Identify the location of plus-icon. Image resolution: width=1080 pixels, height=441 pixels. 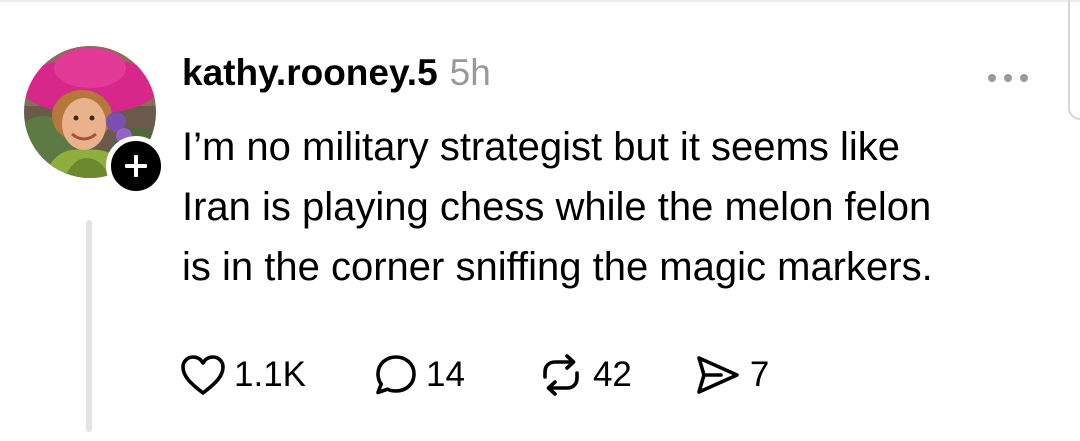
(136, 166).